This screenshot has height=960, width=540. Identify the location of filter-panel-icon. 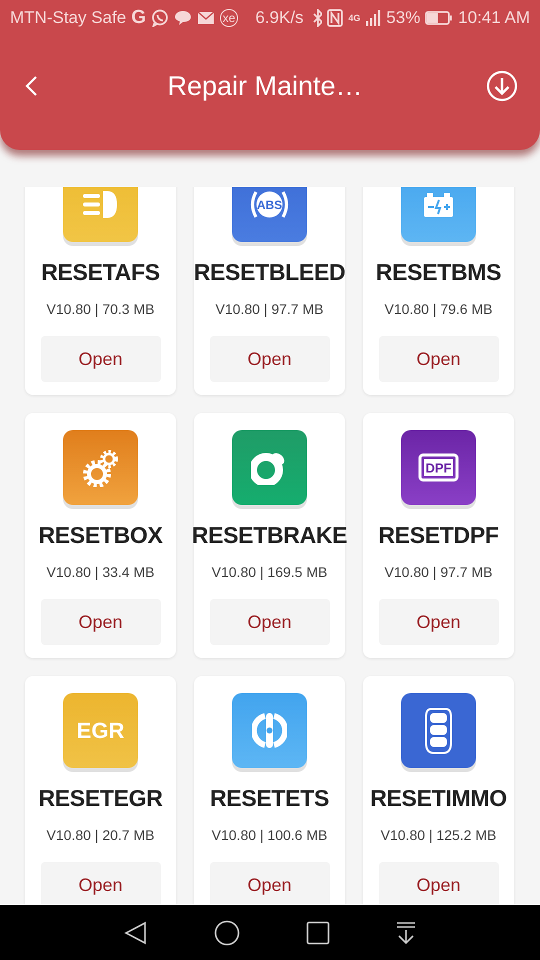
(438, 467).